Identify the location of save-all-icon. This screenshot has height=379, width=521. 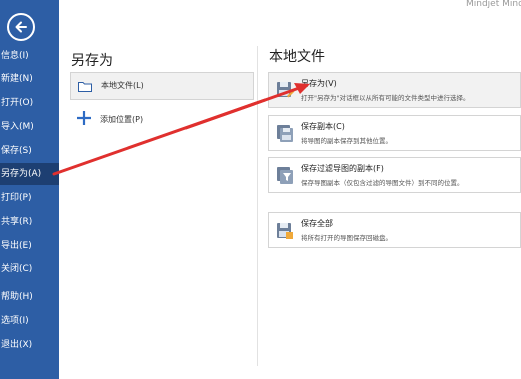
(285, 231).